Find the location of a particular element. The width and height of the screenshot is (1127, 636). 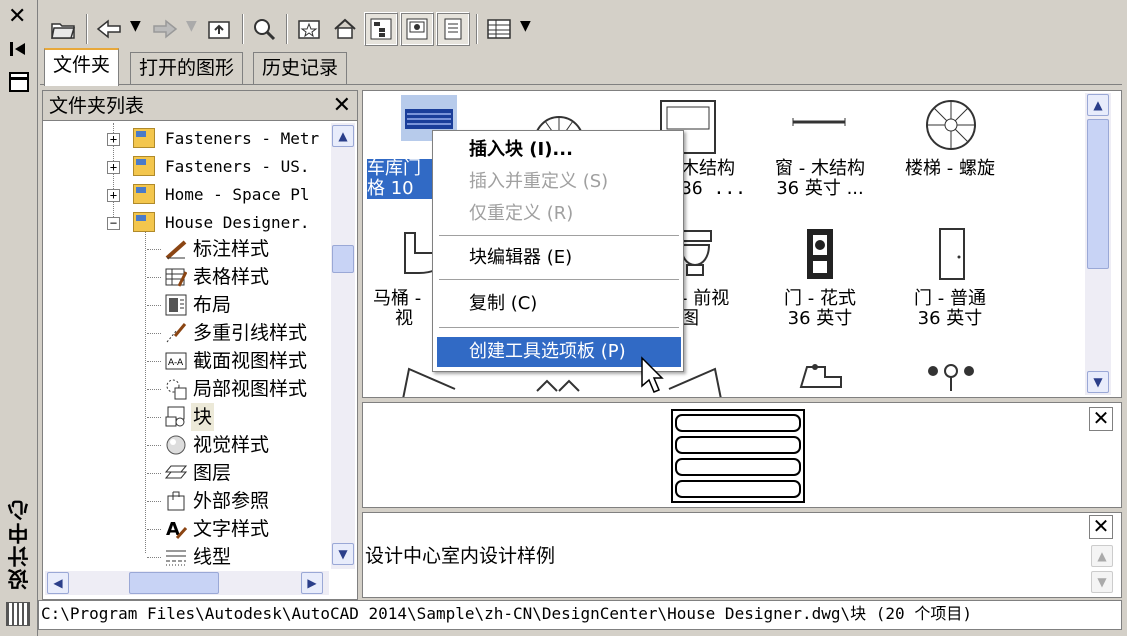

tree-item: + Home - Space Pl is located at coordinates (217, 195).